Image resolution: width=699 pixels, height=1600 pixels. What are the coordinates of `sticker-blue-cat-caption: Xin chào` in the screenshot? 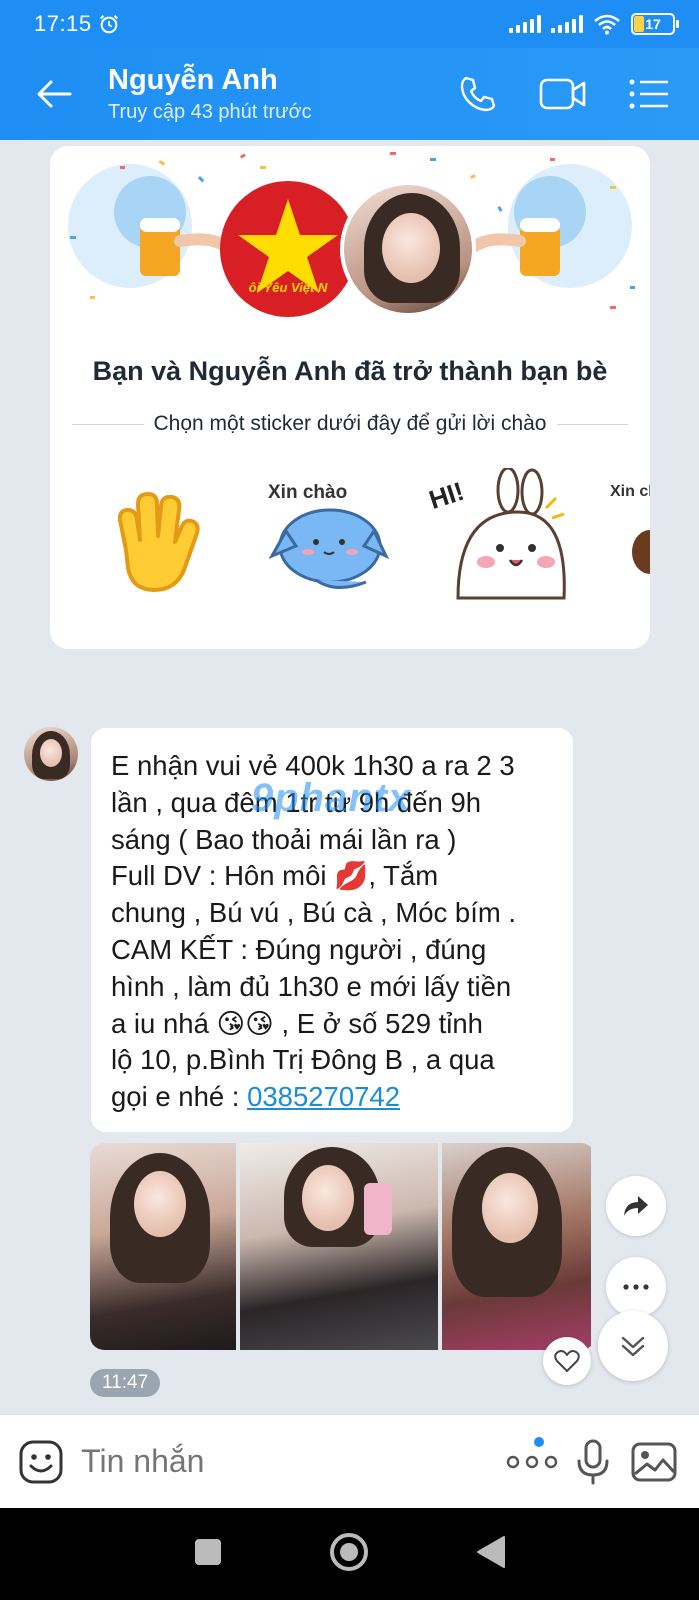 It's located at (307, 492).